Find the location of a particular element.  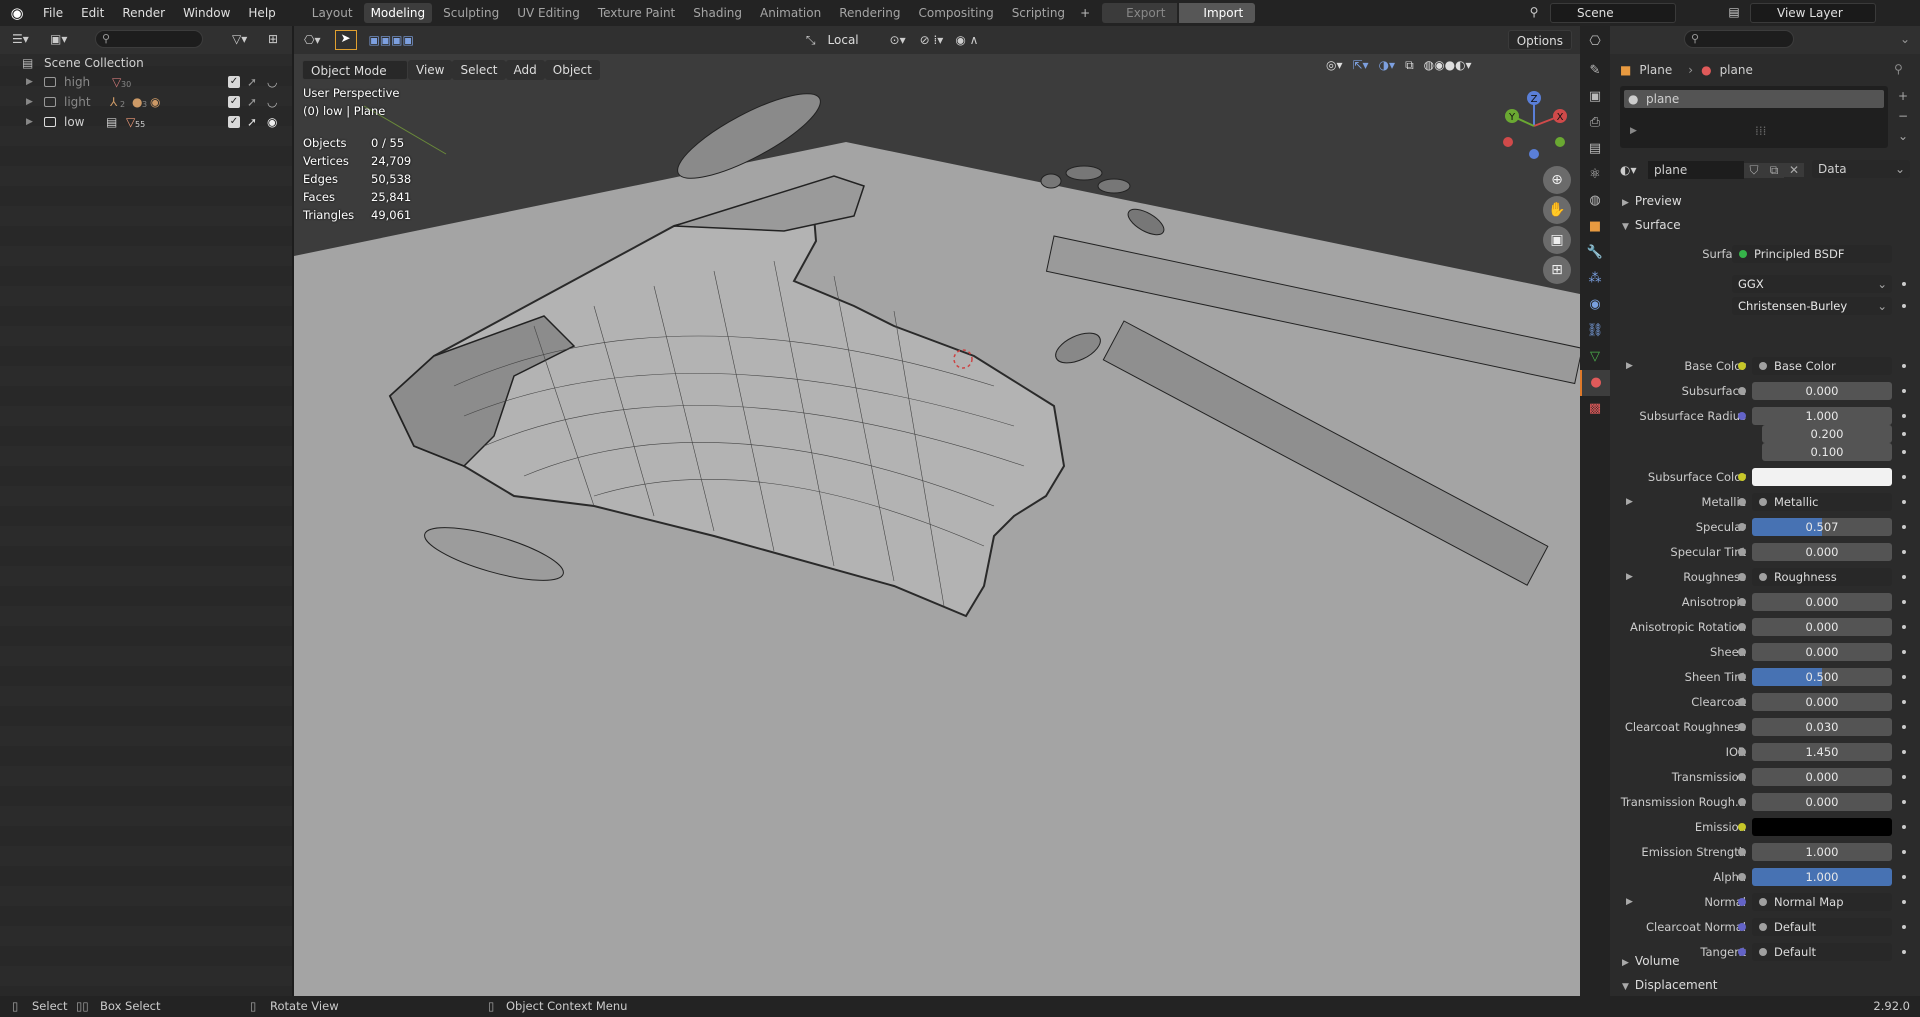

fake-user-icon: ⛉ is located at coordinates (1754, 170).